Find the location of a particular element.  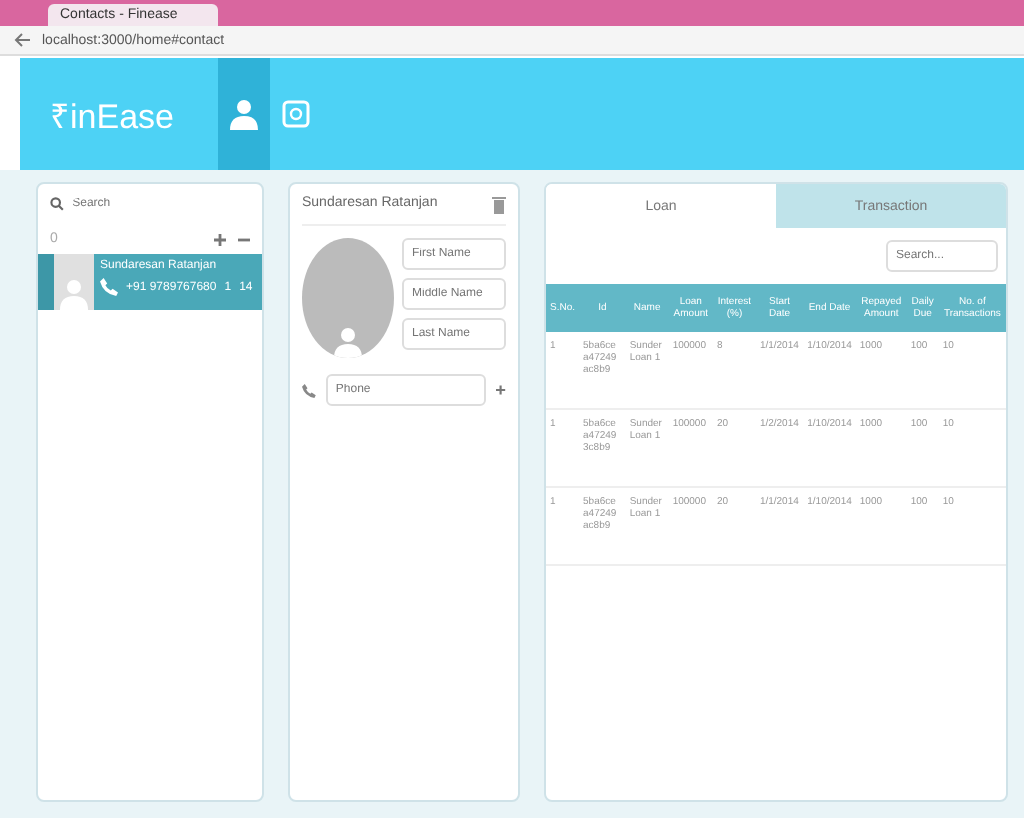

user-icon is located at coordinates (243, 114).